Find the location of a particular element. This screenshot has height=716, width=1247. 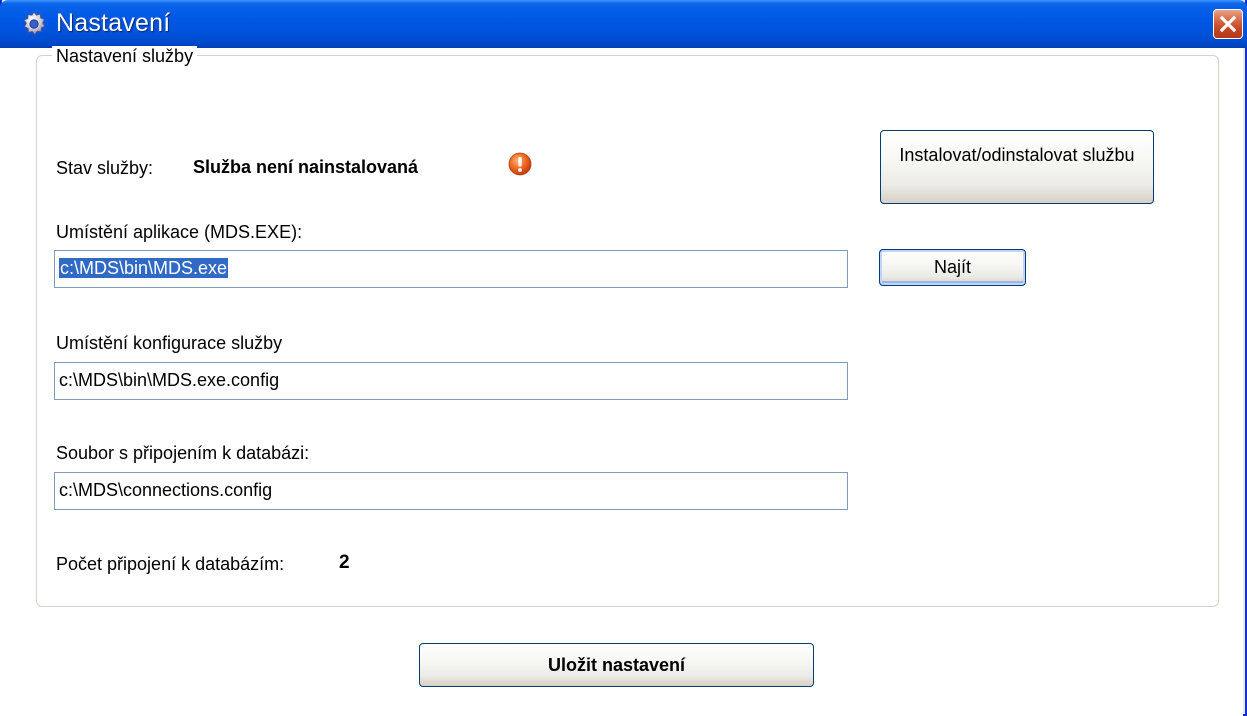

app-path-value: c:\MDS\bin\MDS.exe is located at coordinates (144, 268).